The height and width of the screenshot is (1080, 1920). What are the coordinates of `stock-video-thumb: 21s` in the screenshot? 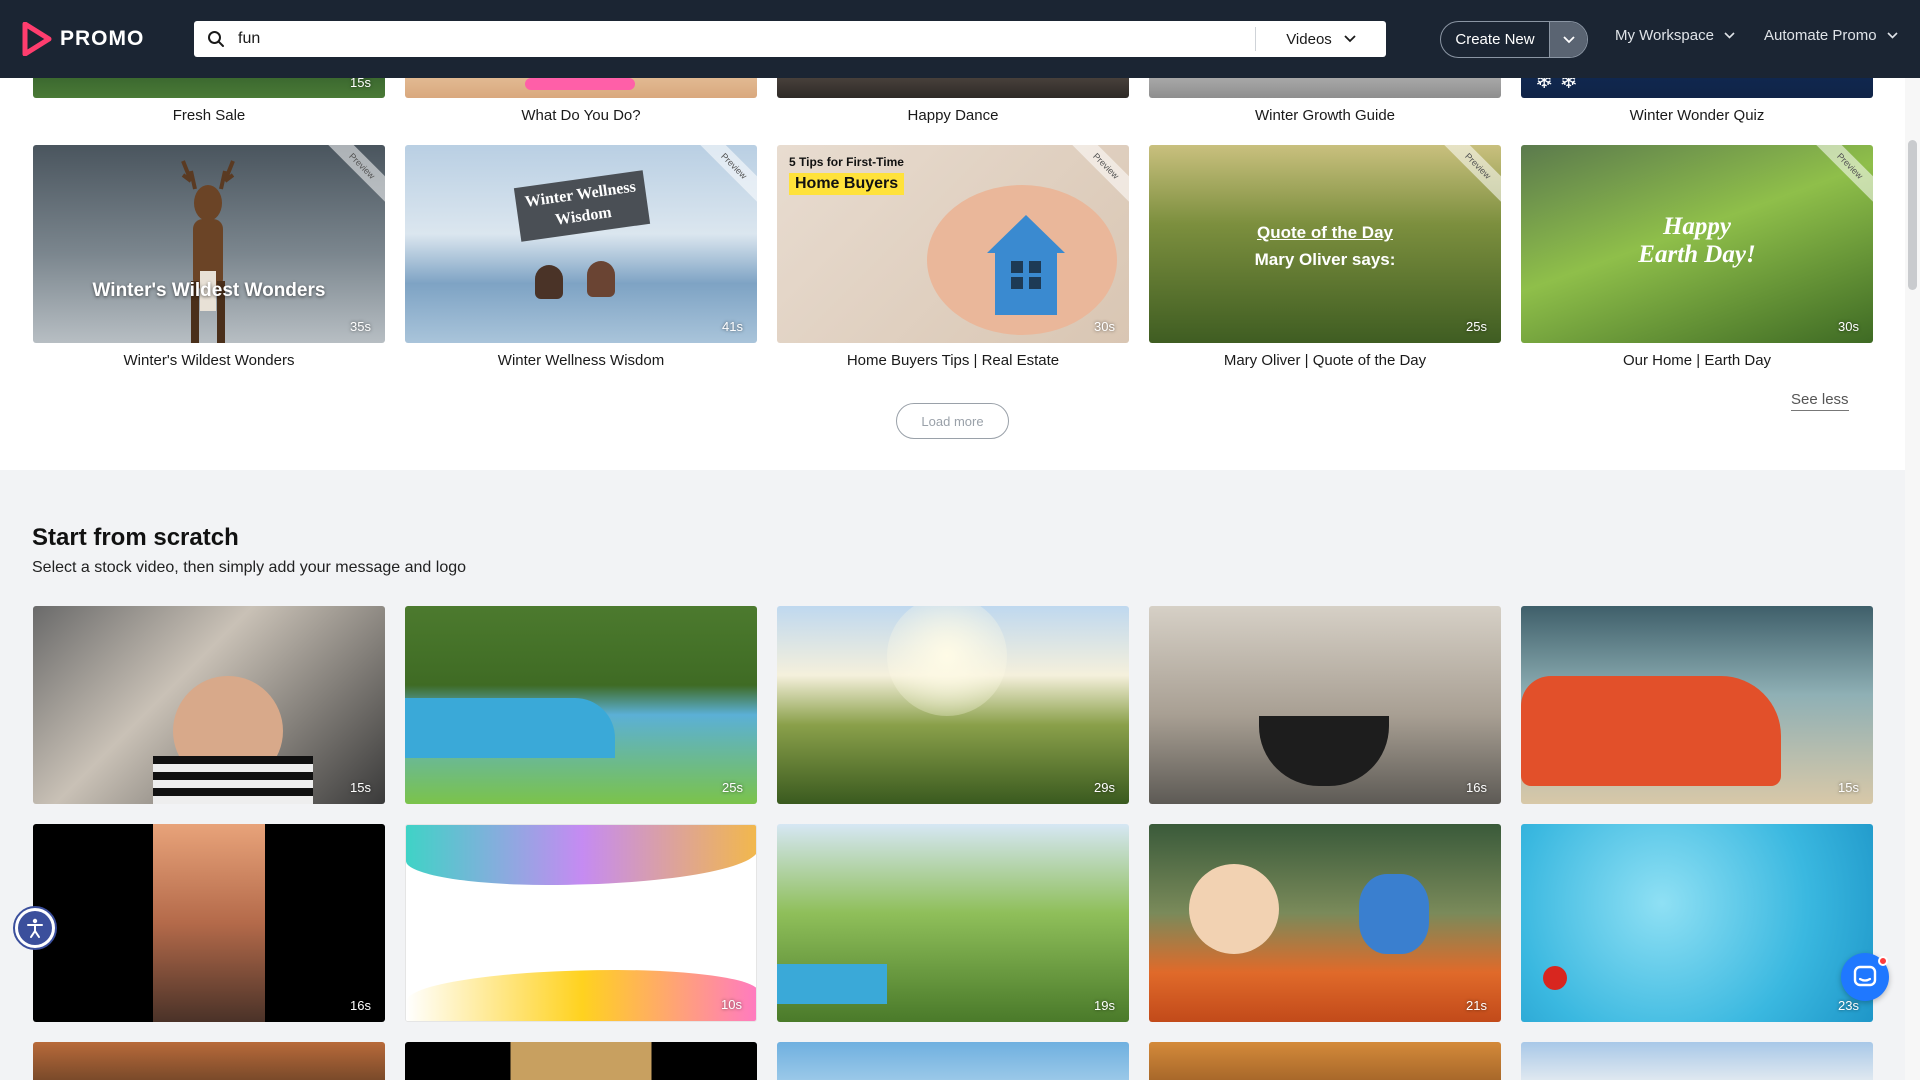 It's located at (1325, 923).